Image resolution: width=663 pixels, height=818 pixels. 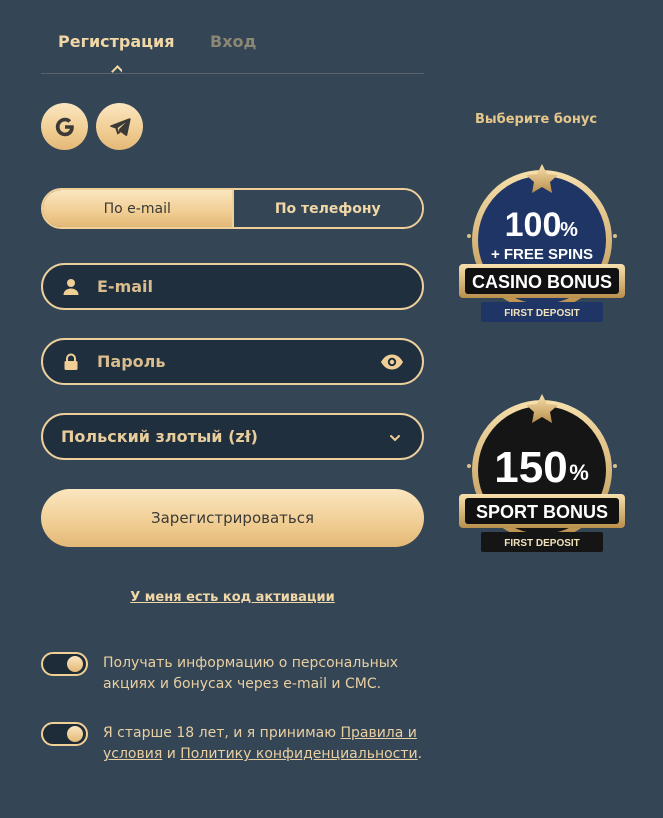 I want to click on password-input, so click(x=232, y=361).